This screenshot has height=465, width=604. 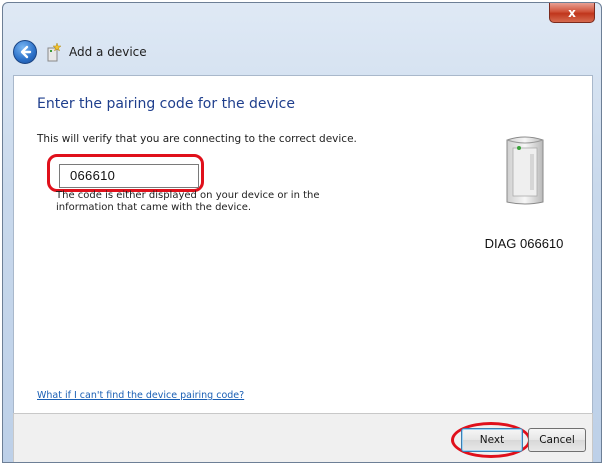 What do you see at coordinates (557, 440) in the screenshot?
I see `cancel-button: Cancel` at bounding box center [557, 440].